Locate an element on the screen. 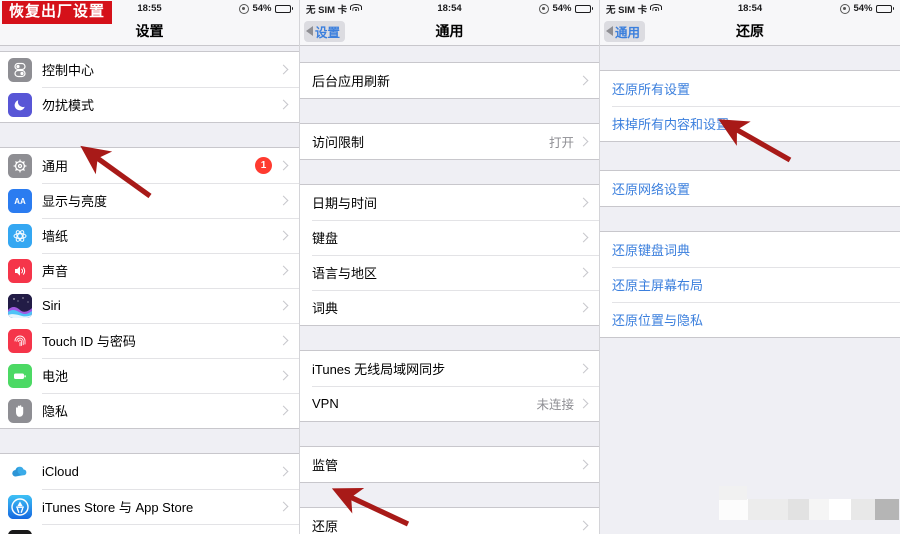 This screenshot has width=900, height=534. touch-id-icon is located at coordinates (20, 340).